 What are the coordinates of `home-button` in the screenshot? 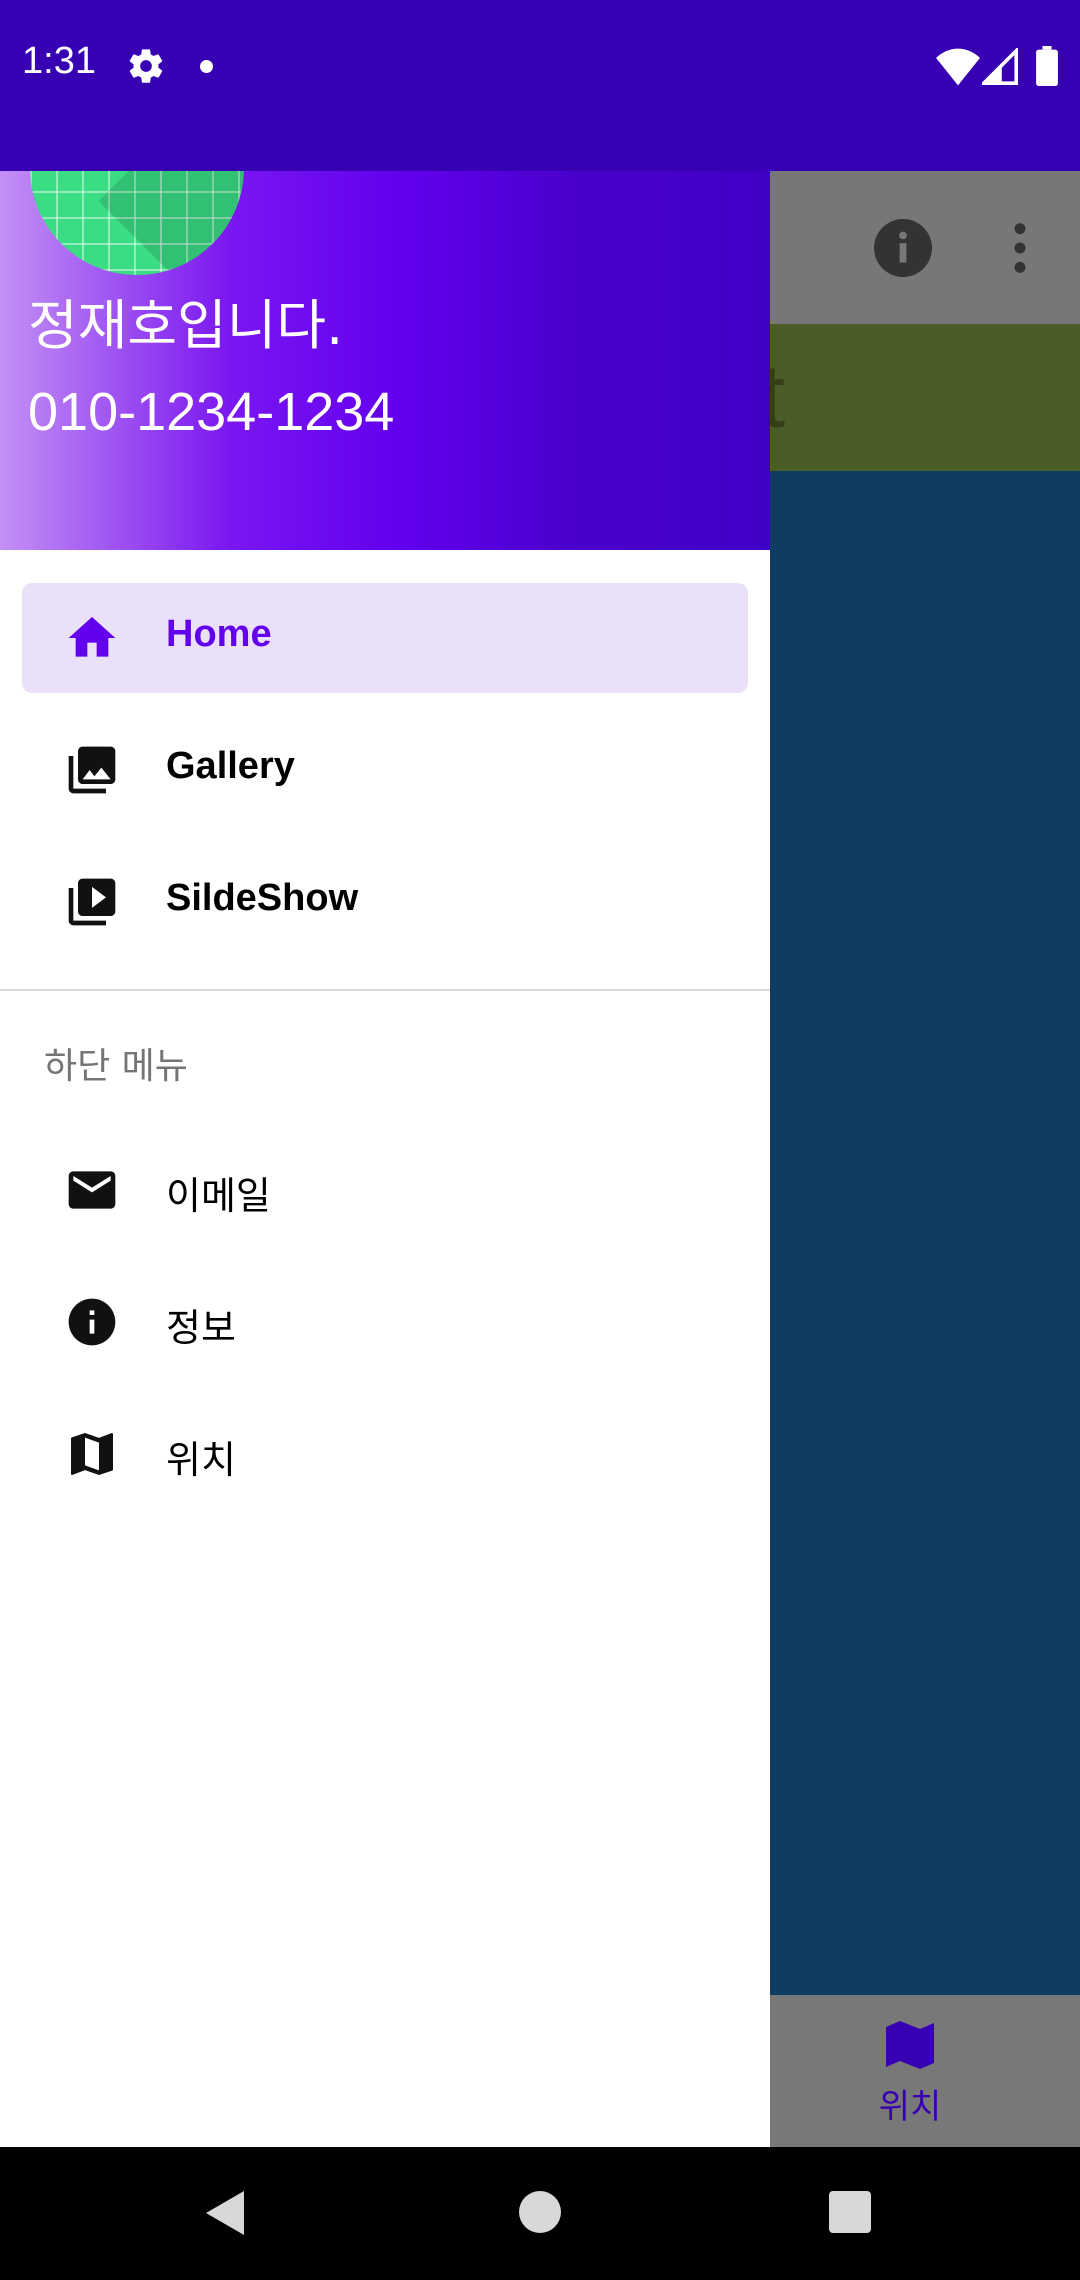 It's located at (540, 2212).